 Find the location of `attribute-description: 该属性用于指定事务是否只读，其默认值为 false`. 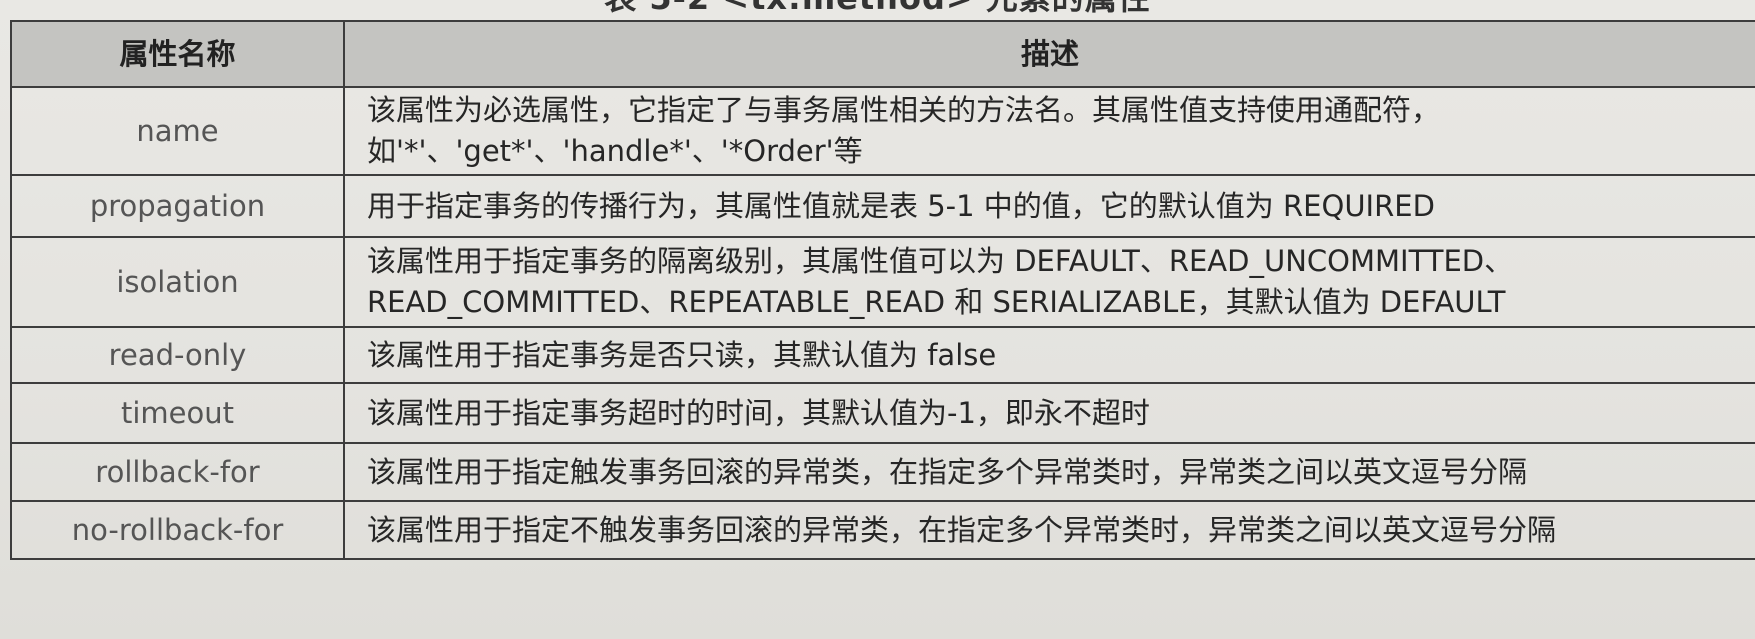

attribute-description: 该属性用于指定事务是否只读，其默认值为 false is located at coordinates (1049, 355).